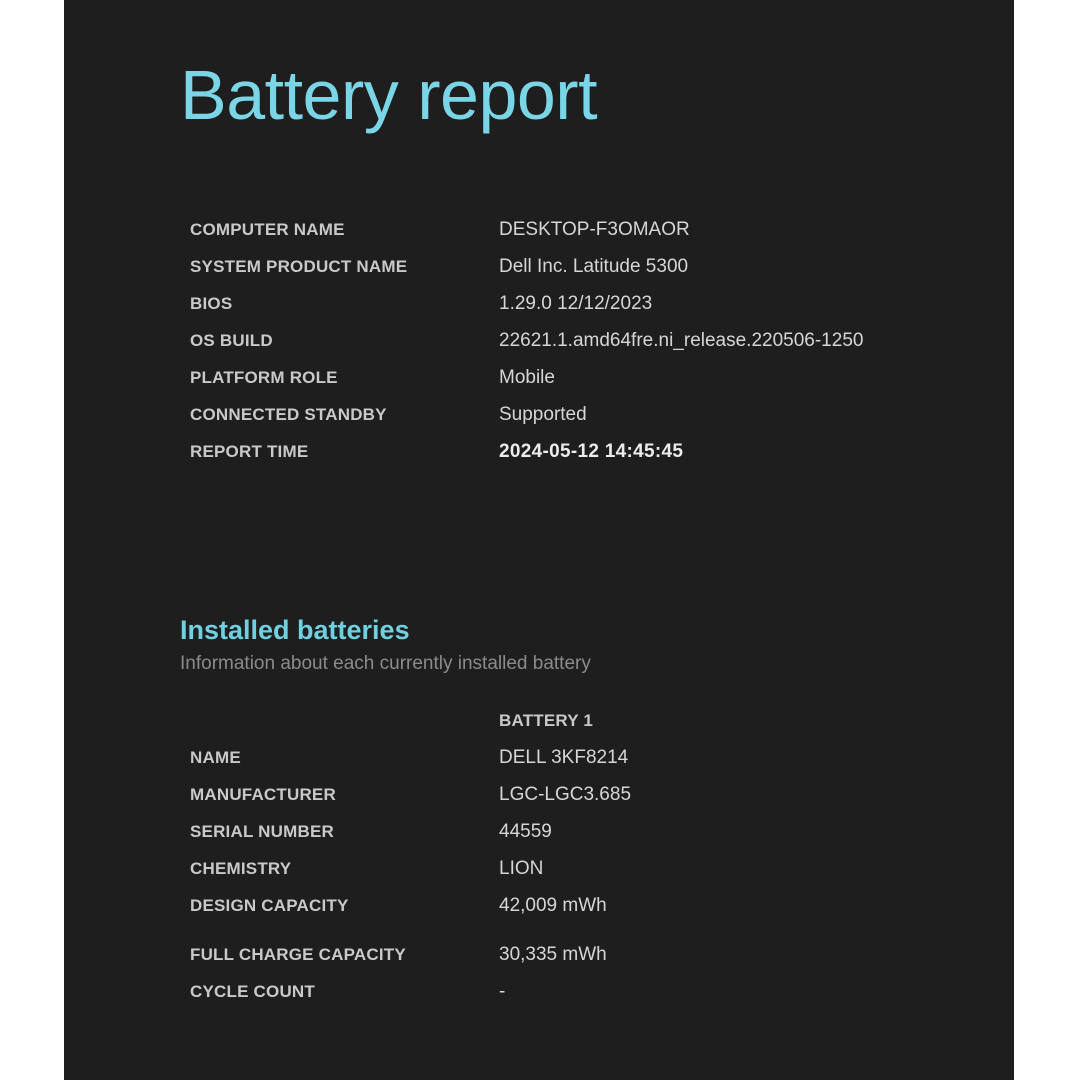  I want to click on table-row: DESIGN CAPACITY 42,009 mWh, so click(410, 913).